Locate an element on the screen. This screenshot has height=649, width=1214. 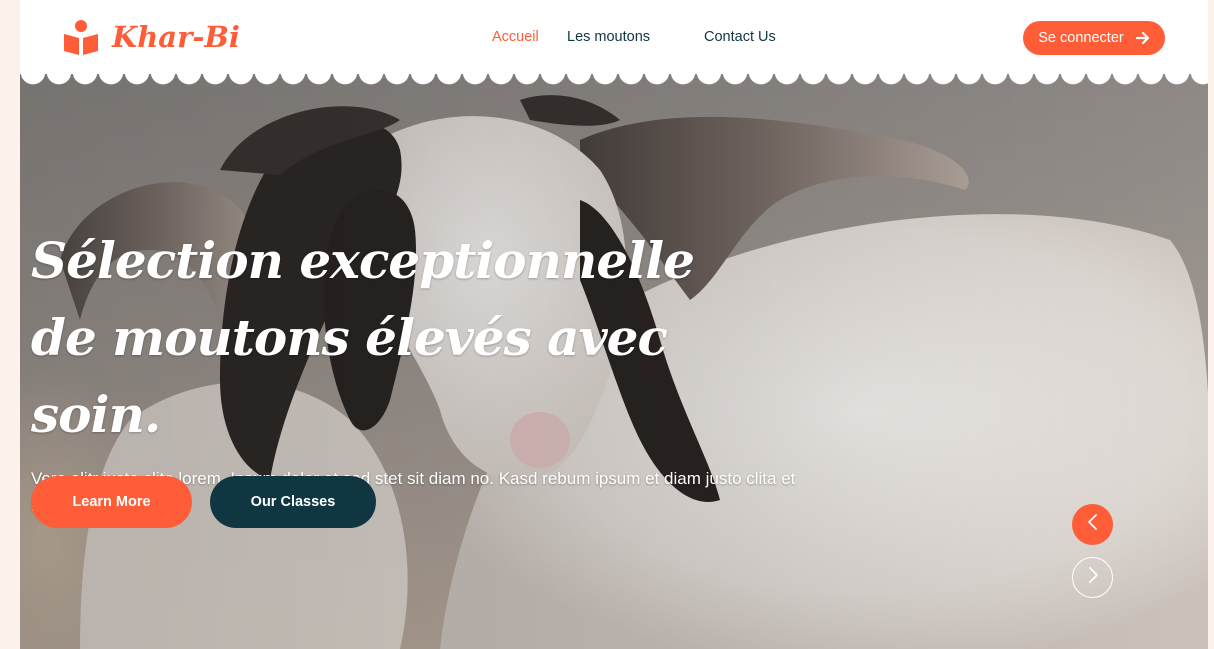
carousel-prev-button is located at coordinates (1092, 524).